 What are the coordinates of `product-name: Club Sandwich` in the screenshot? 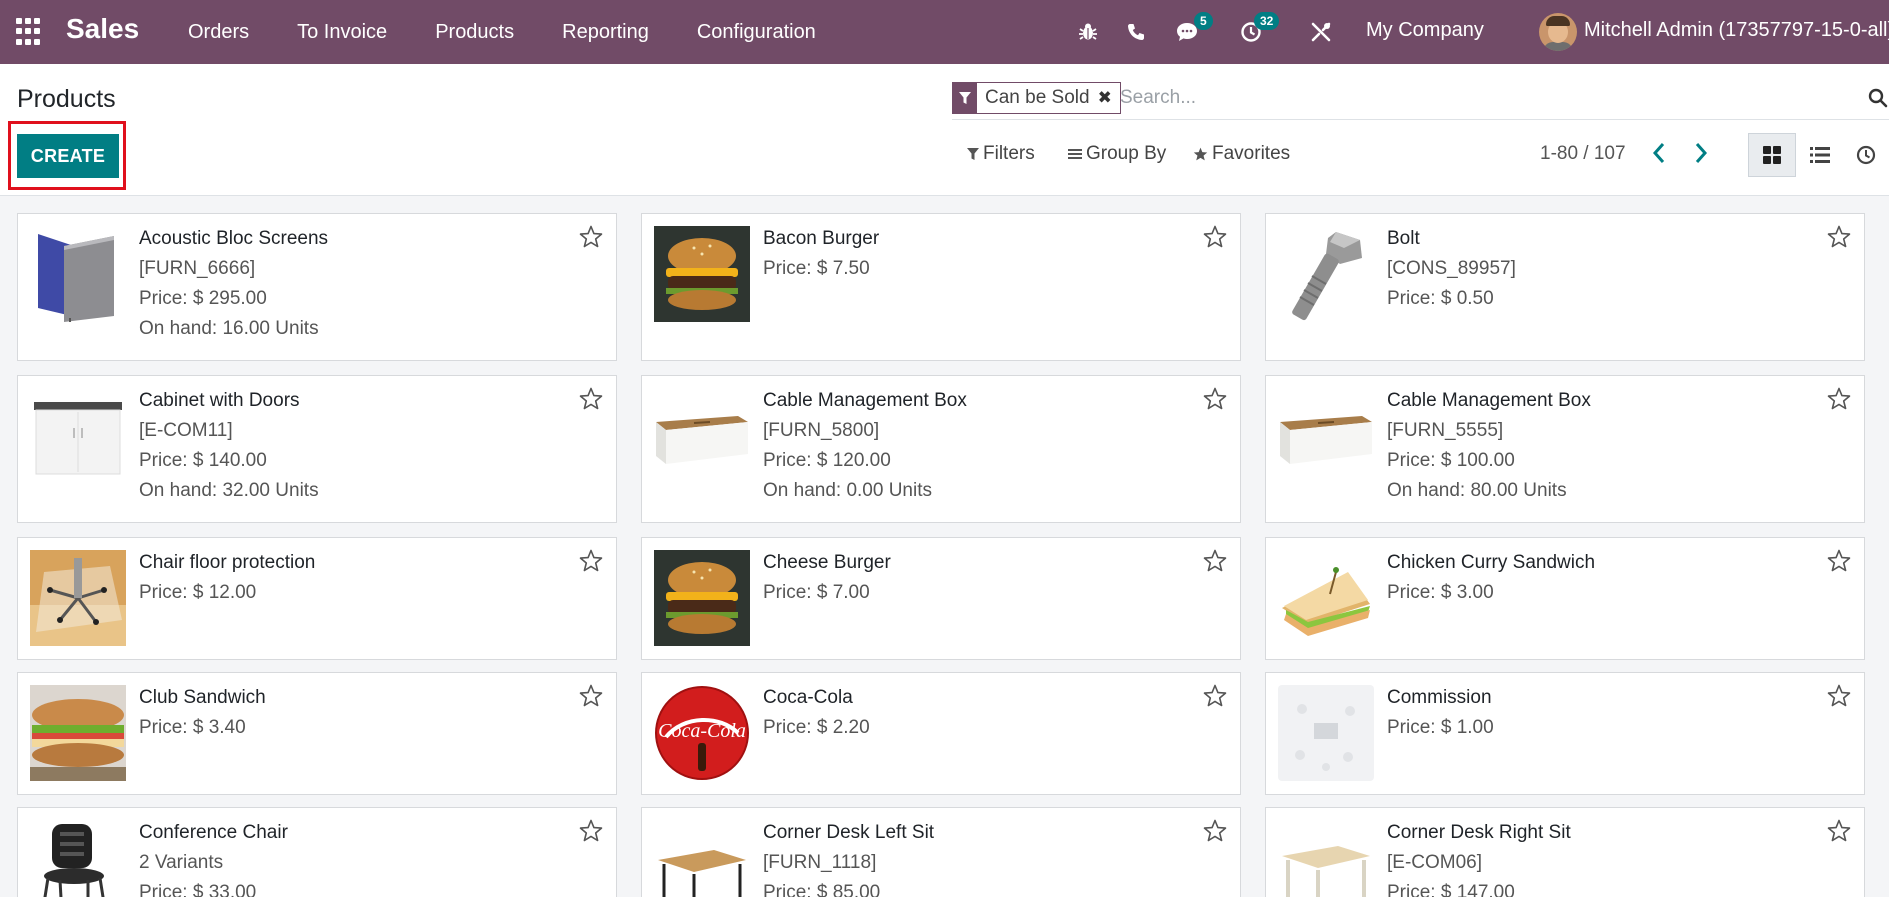 It's located at (202, 697).